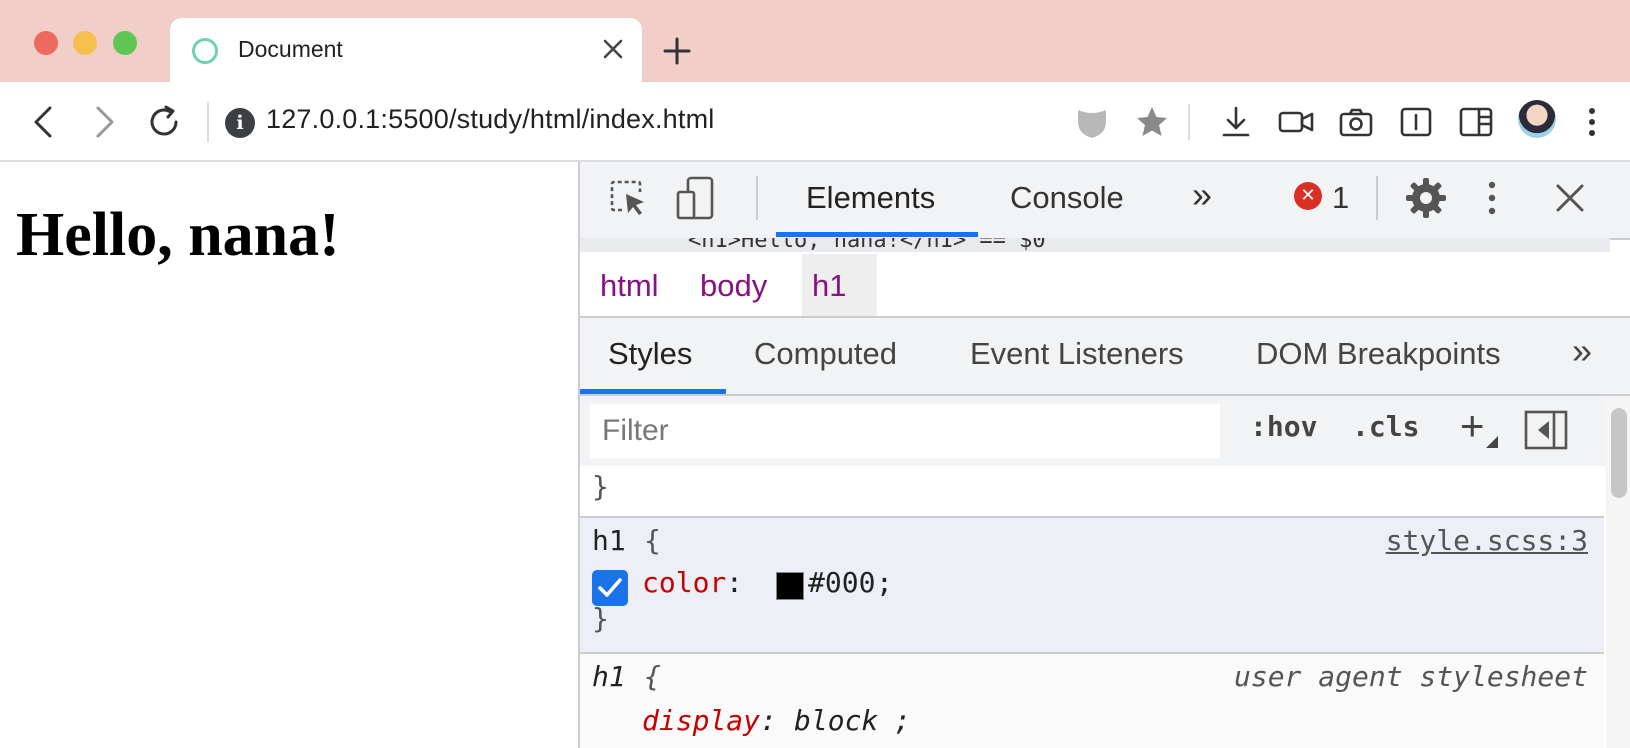 This screenshot has width=1630, height=748. I want to click on download-icon, so click(1236, 122).